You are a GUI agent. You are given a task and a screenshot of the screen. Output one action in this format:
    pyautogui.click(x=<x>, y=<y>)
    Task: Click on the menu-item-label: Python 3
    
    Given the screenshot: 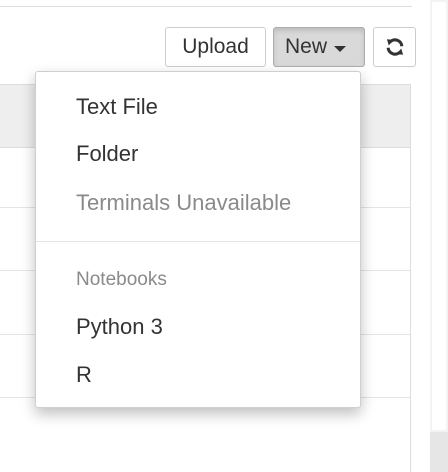 What is the action you would take?
    pyautogui.click(x=119, y=326)
    